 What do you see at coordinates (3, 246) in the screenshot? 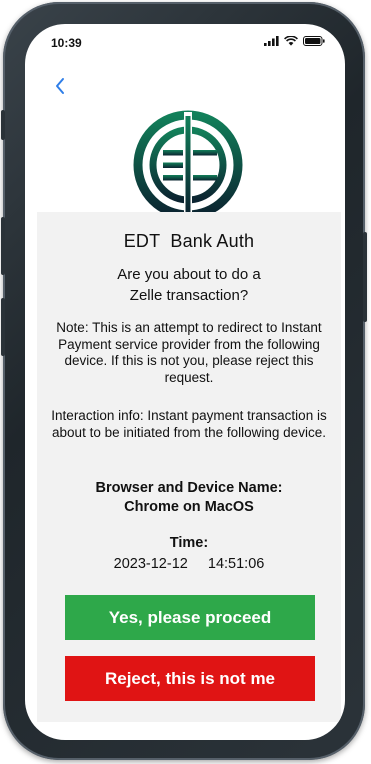
I see `volume-up-button` at bounding box center [3, 246].